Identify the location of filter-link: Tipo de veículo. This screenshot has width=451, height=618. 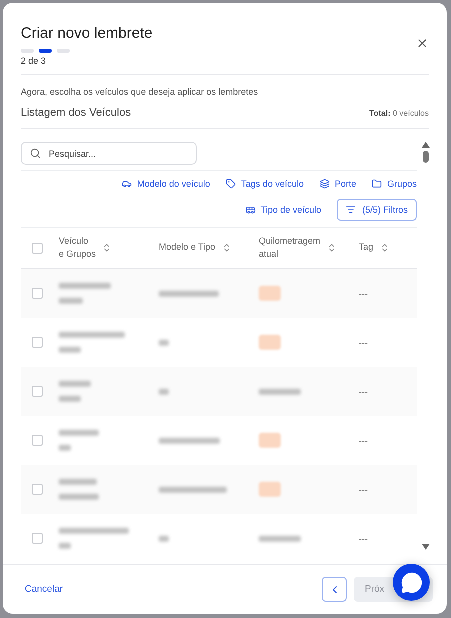
(284, 210).